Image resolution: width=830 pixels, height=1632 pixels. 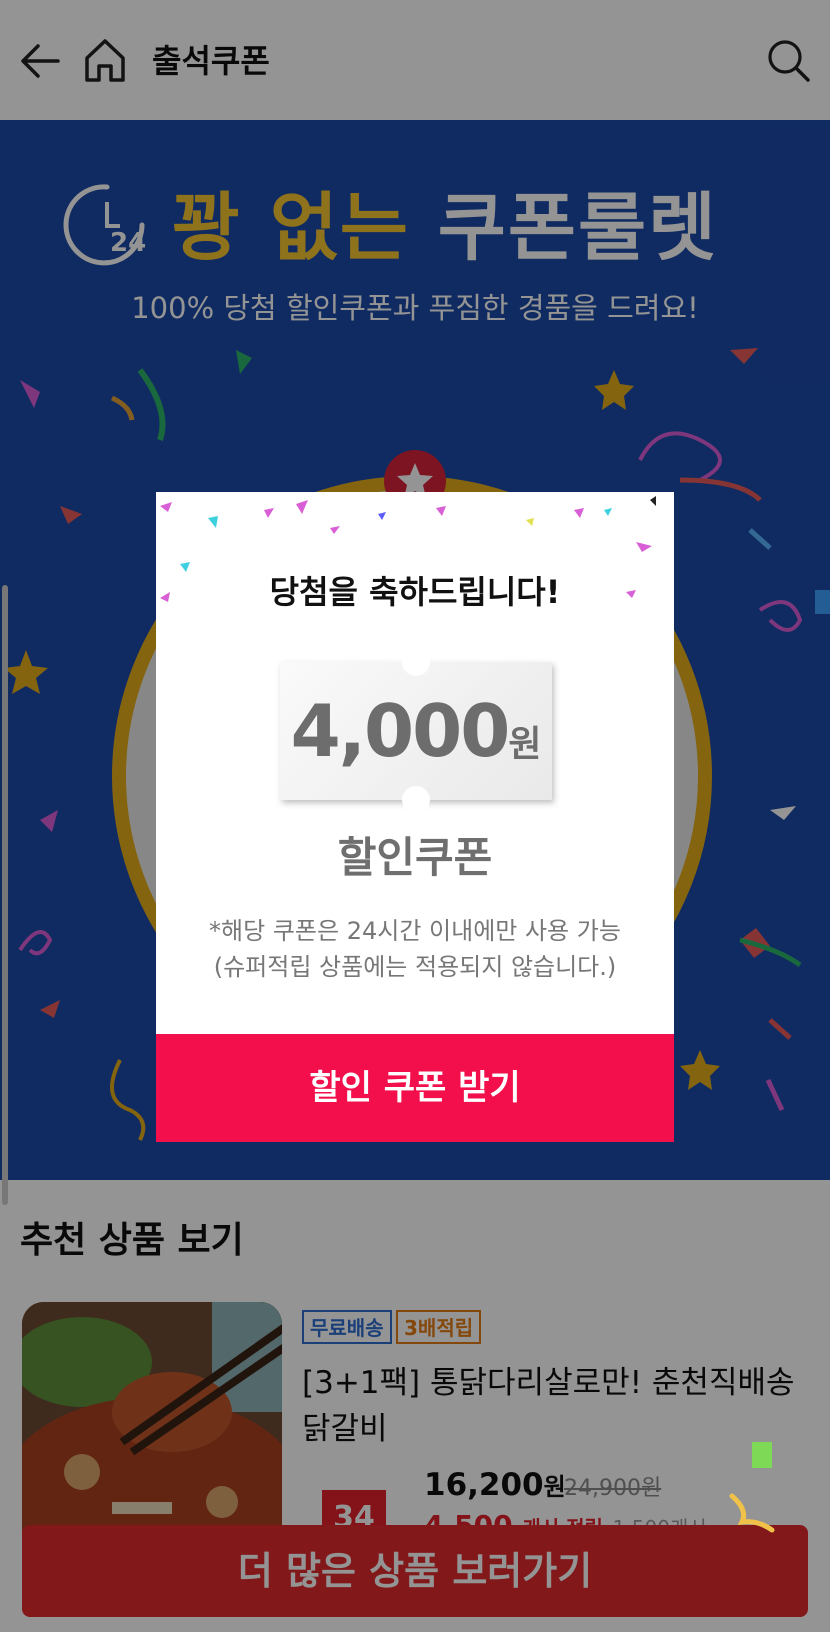 What do you see at coordinates (416, 662) in the screenshot?
I see `ticket-notch-top` at bounding box center [416, 662].